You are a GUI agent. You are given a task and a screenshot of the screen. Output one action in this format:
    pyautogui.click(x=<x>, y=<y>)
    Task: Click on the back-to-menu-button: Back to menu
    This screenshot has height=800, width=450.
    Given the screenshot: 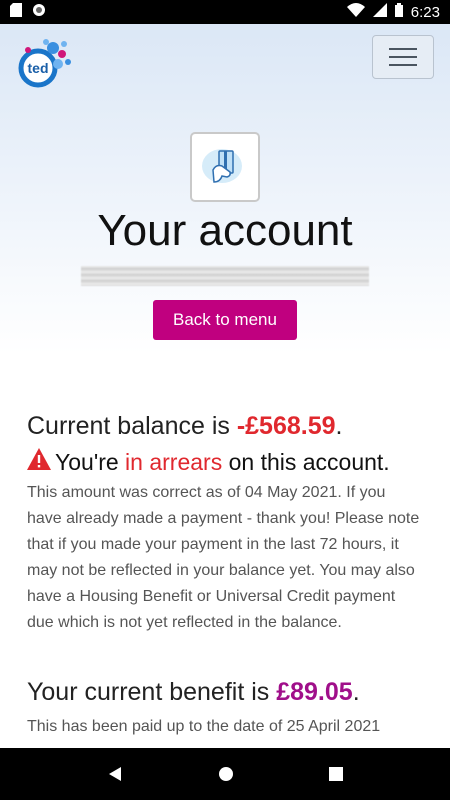 What is the action you would take?
    pyautogui.click(x=225, y=320)
    